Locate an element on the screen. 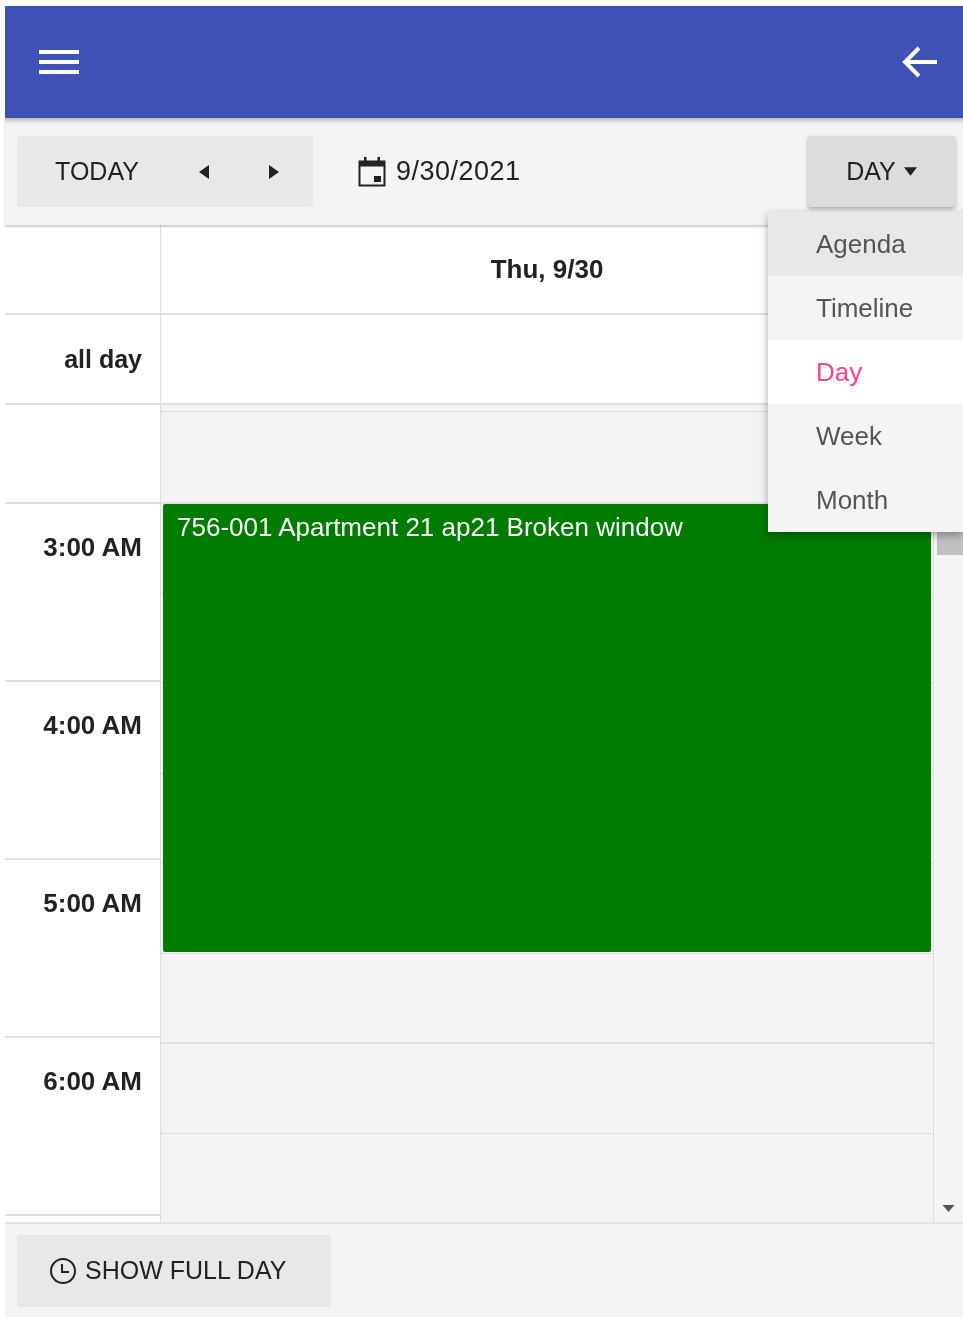 This screenshot has width=963, height=1317. day-header: Thu, 9/30 is located at coordinates (547, 269).